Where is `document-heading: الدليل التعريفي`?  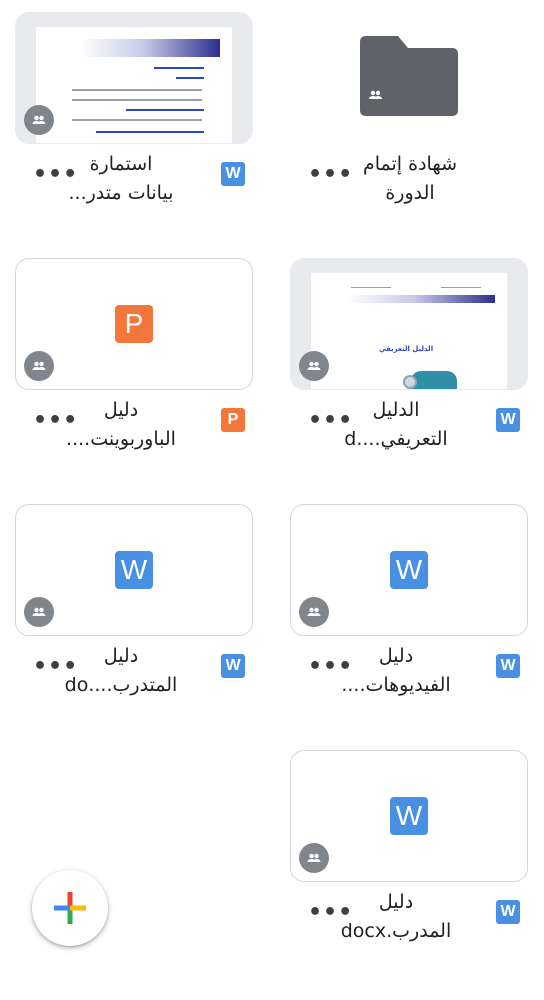
document-heading: الدليل التعريفي is located at coordinates (406, 349).